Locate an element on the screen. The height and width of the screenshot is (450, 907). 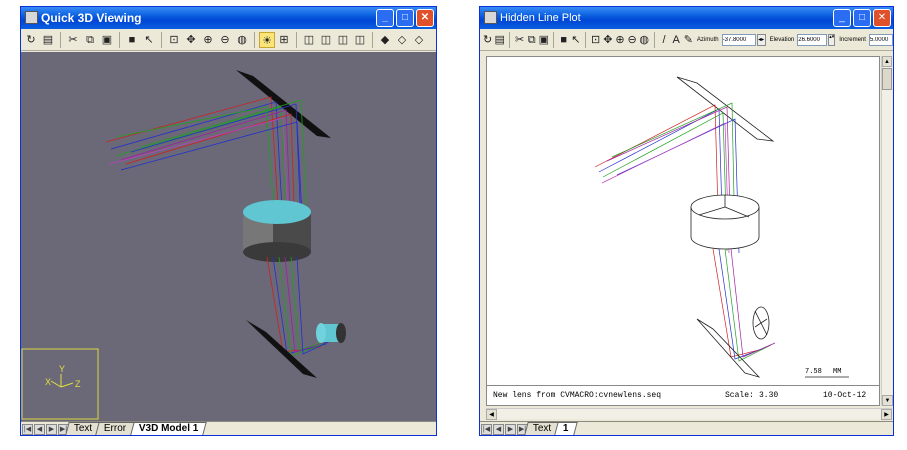
view-side-icon: ◫ is located at coordinates (343, 40).